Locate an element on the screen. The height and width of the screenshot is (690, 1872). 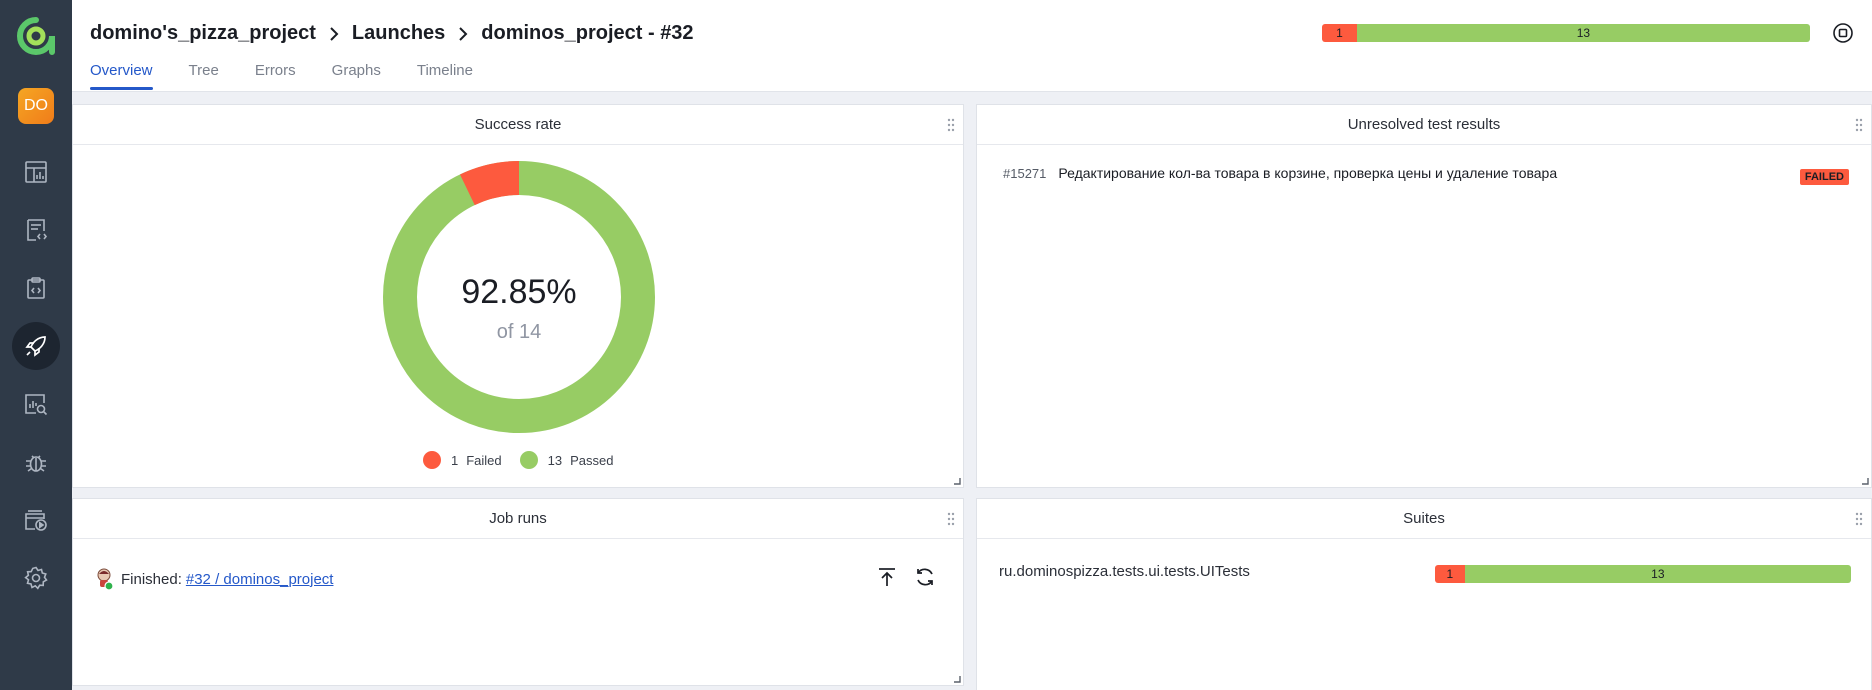
breadcrumb-launches: Launches is located at coordinates (398, 33).